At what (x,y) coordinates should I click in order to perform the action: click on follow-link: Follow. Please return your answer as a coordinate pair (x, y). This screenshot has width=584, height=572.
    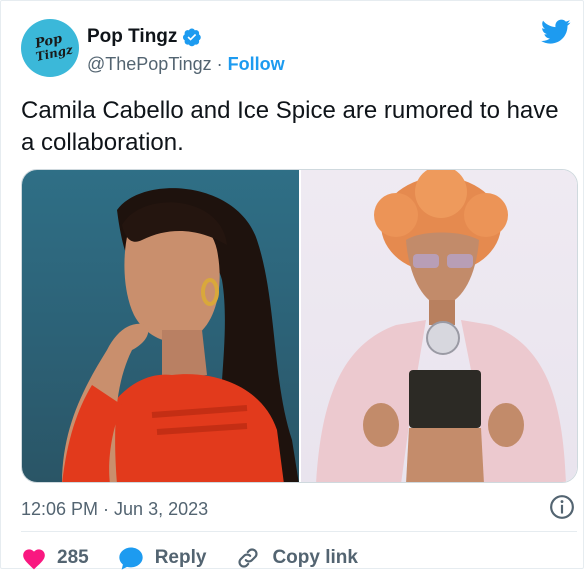
    Looking at the image, I should click on (256, 64).